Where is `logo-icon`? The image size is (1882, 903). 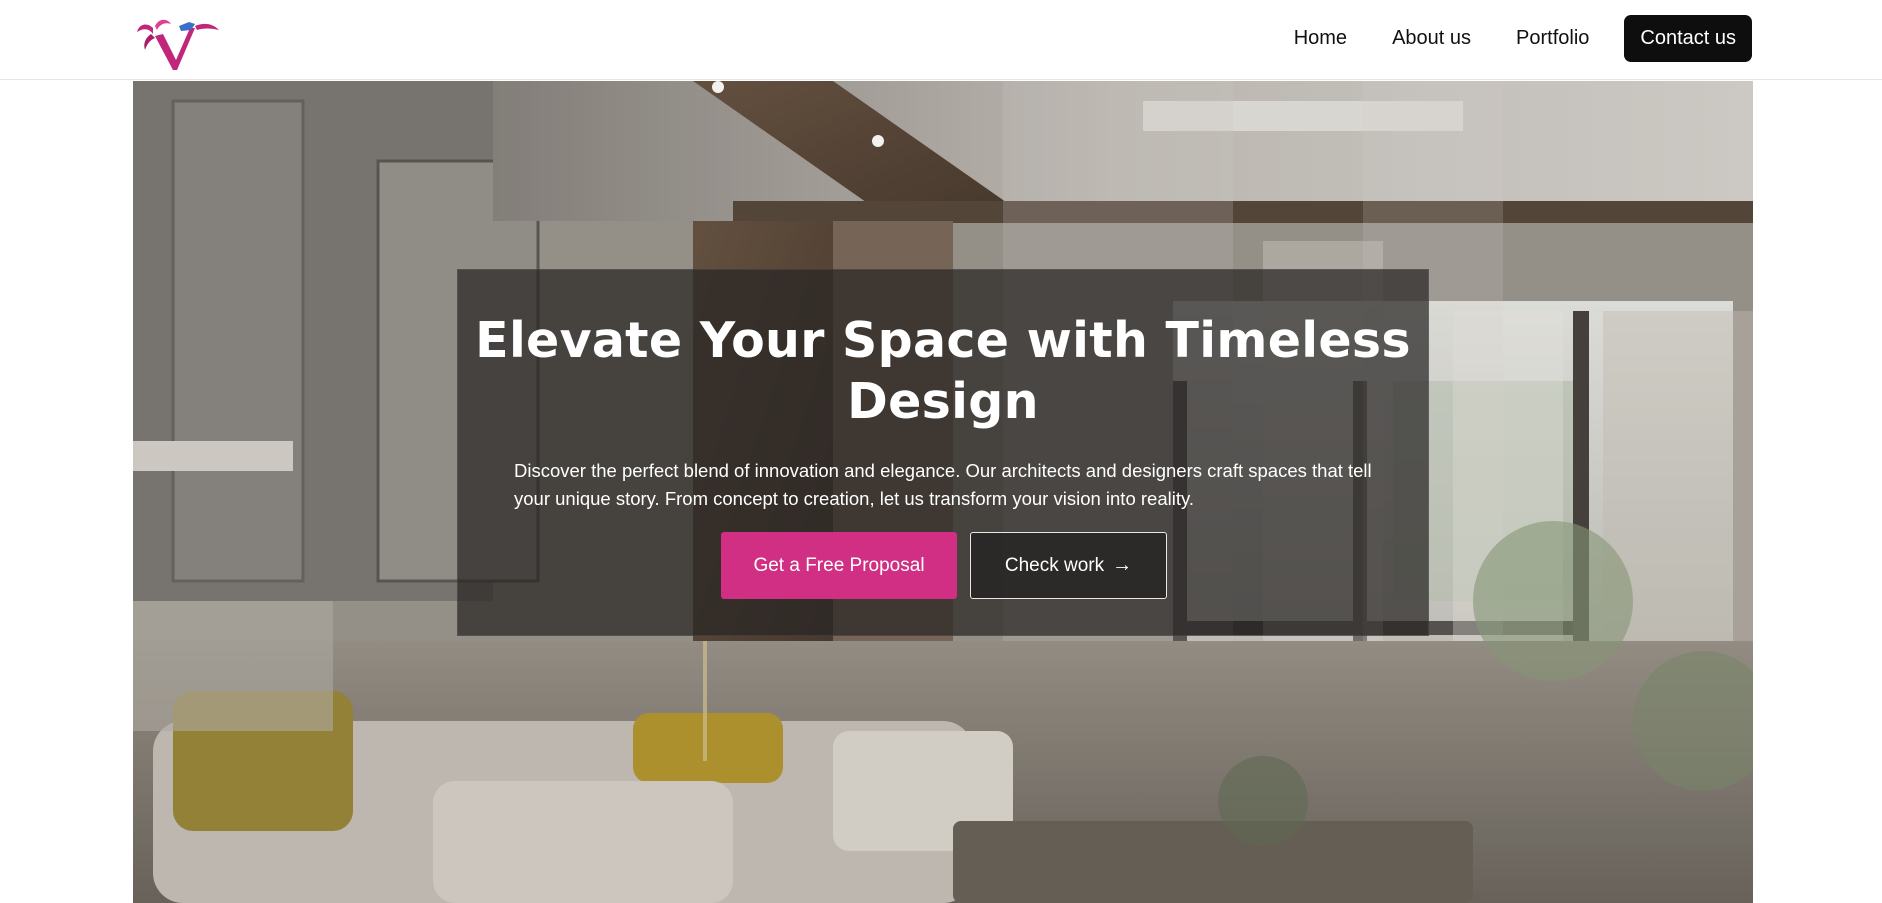 logo-icon is located at coordinates (178, 44).